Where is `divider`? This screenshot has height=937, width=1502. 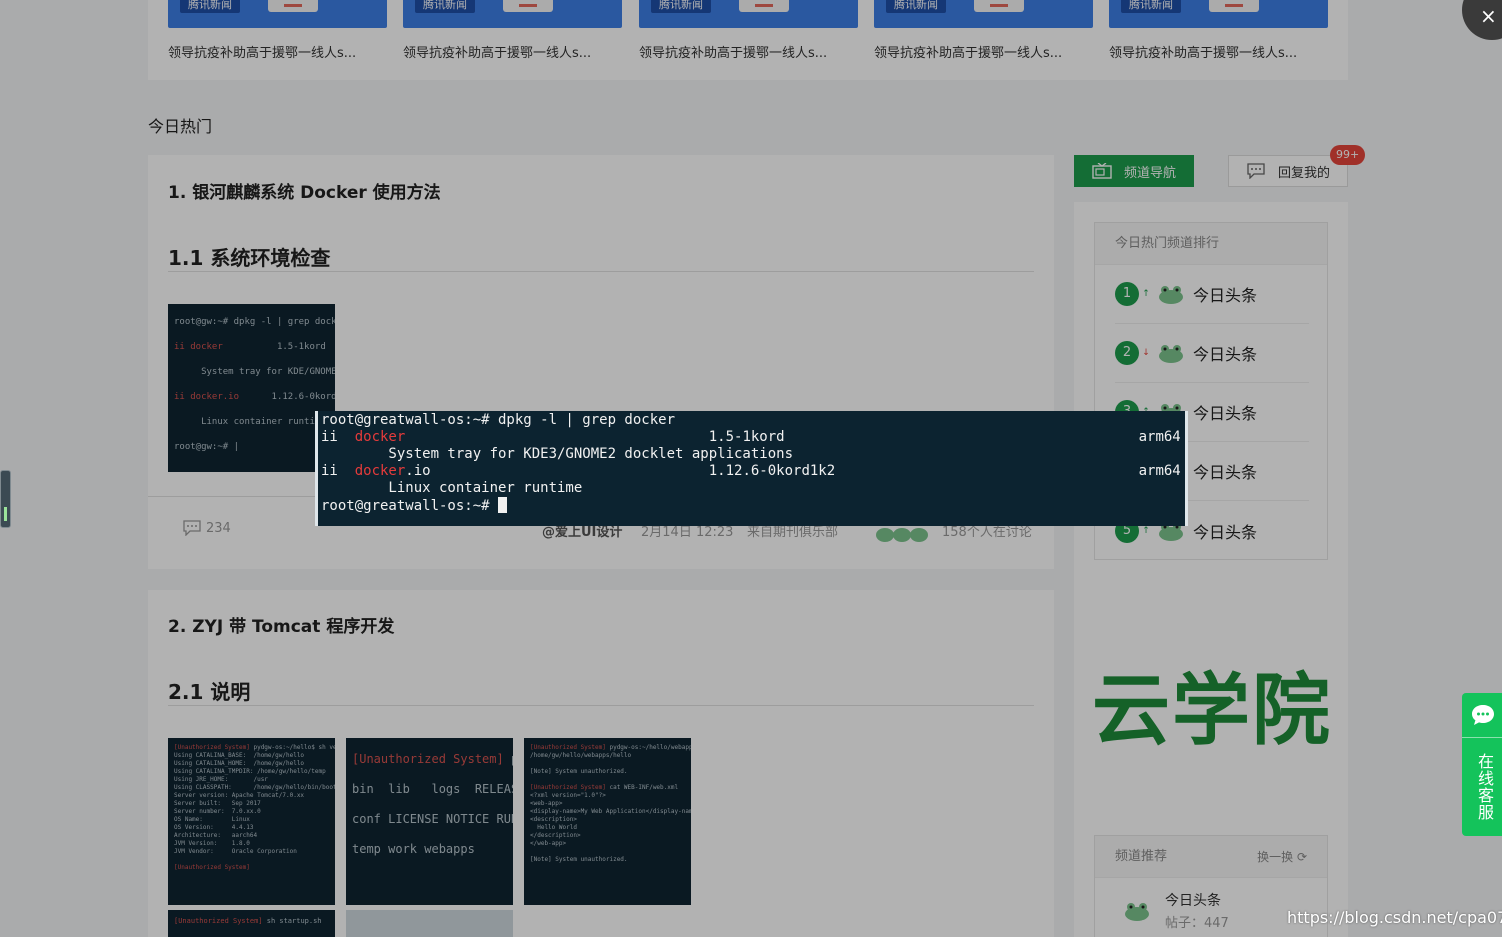 divider is located at coordinates (1482, 737).